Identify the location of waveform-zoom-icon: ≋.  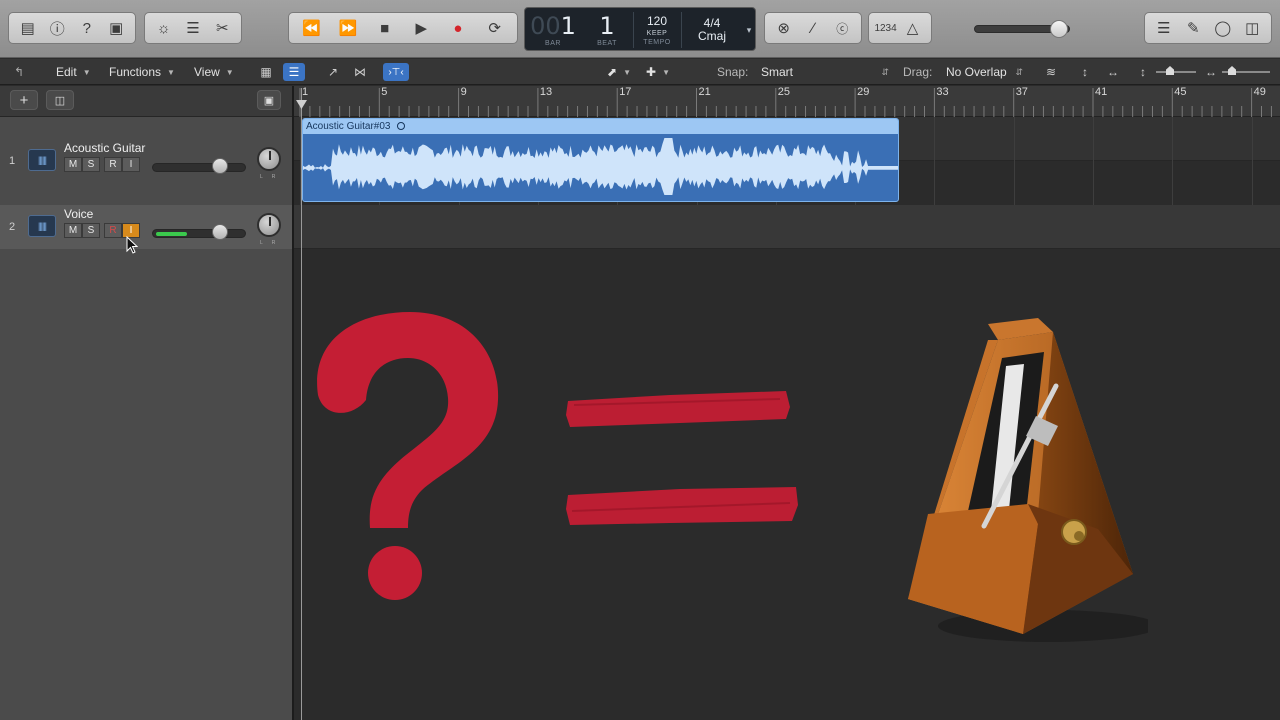
(1051, 72).